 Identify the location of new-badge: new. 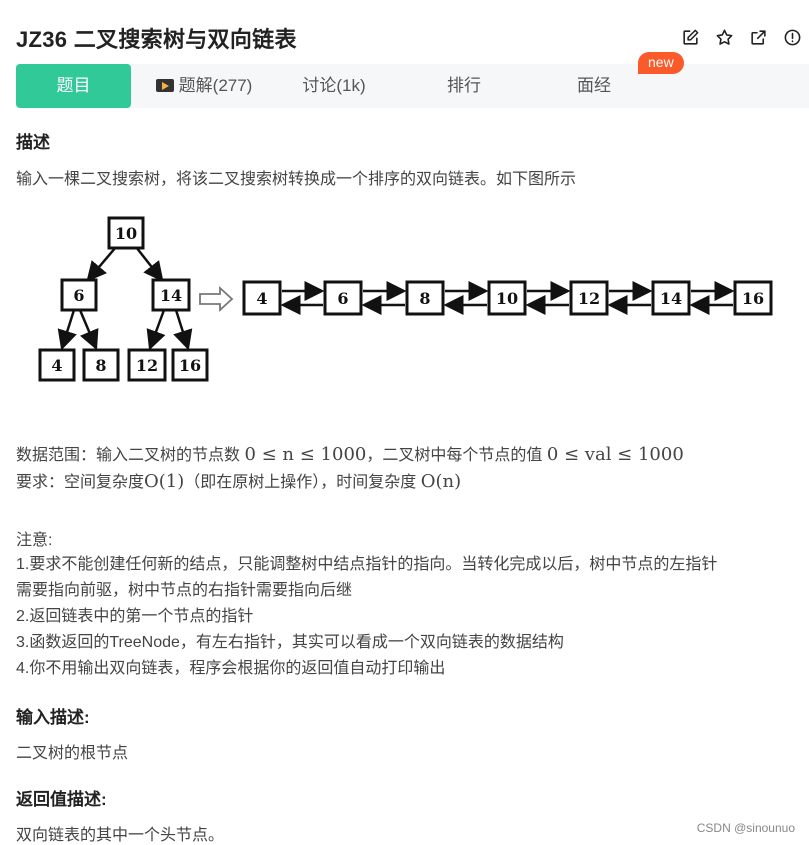
(661, 63).